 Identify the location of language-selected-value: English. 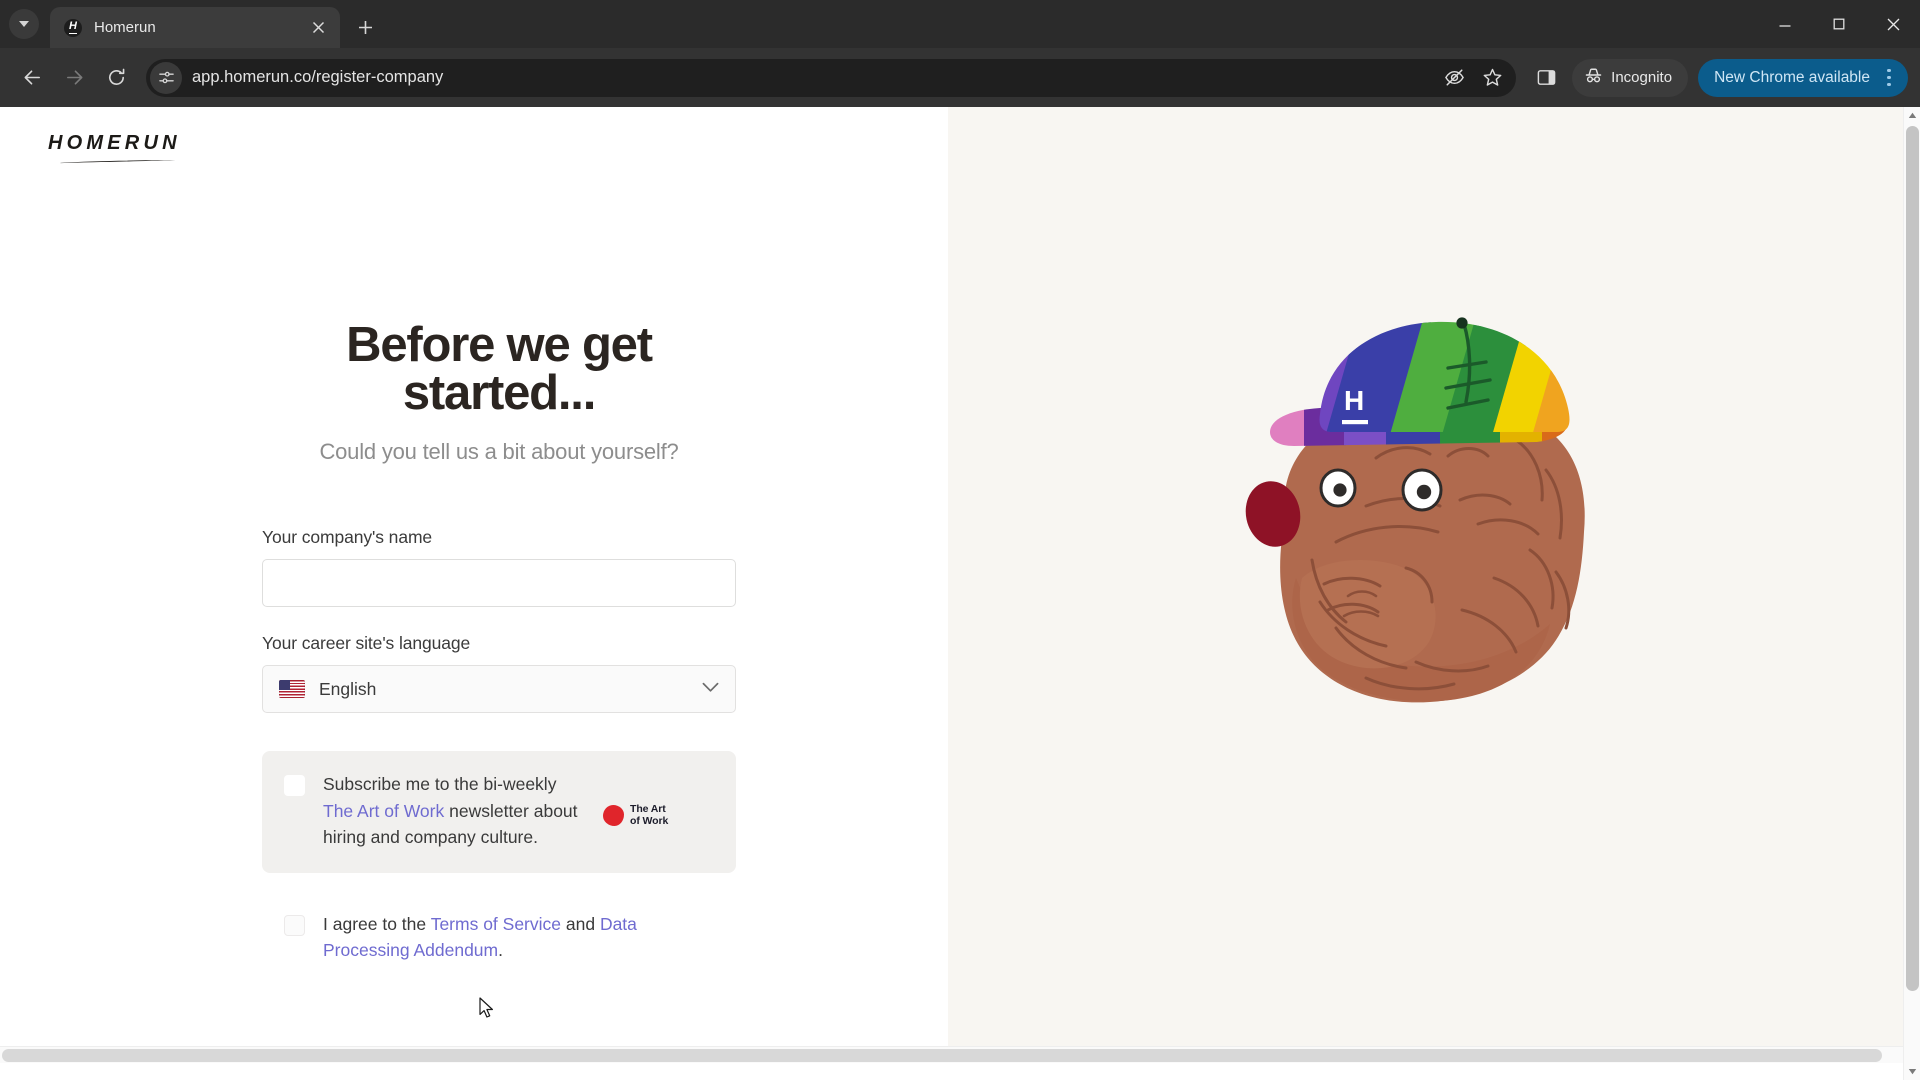
(348, 688).